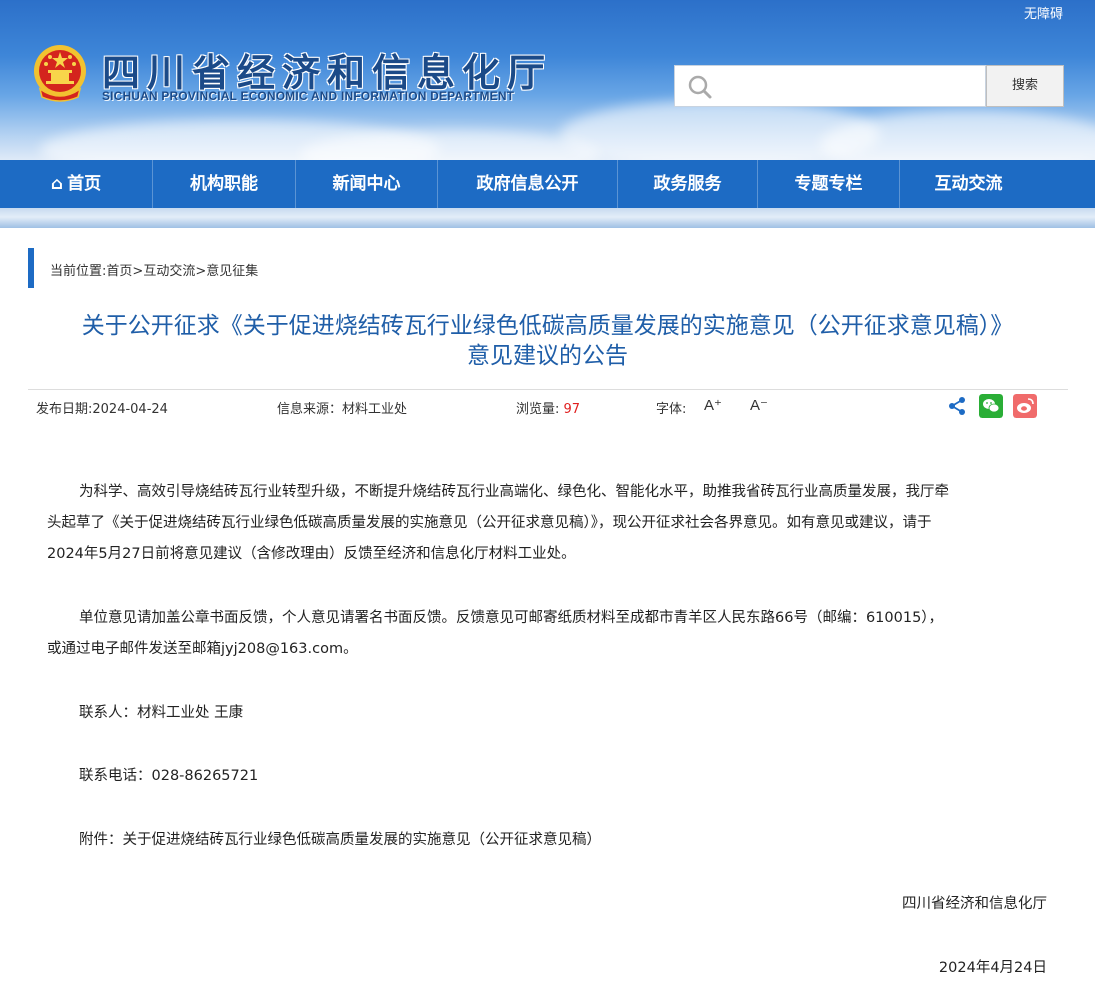 Image resolution: width=1095 pixels, height=985 pixels. What do you see at coordinates (169, 271) in the screenshot?
I see `breadcrumb-interaction: 互动交流` at bounding box center [169, 271].